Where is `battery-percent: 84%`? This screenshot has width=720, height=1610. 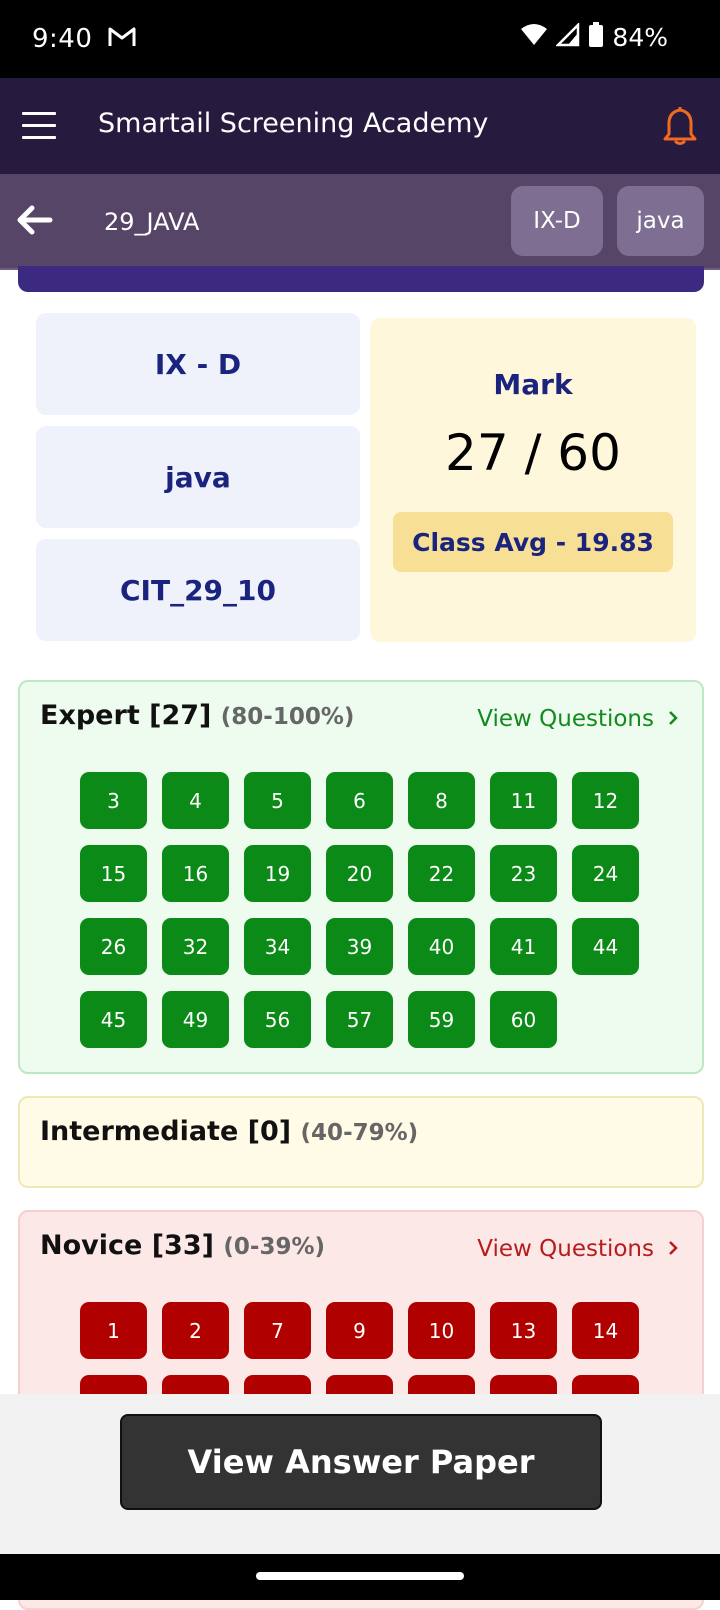 battery-percent: 84% is located at coordinates (640, 37).